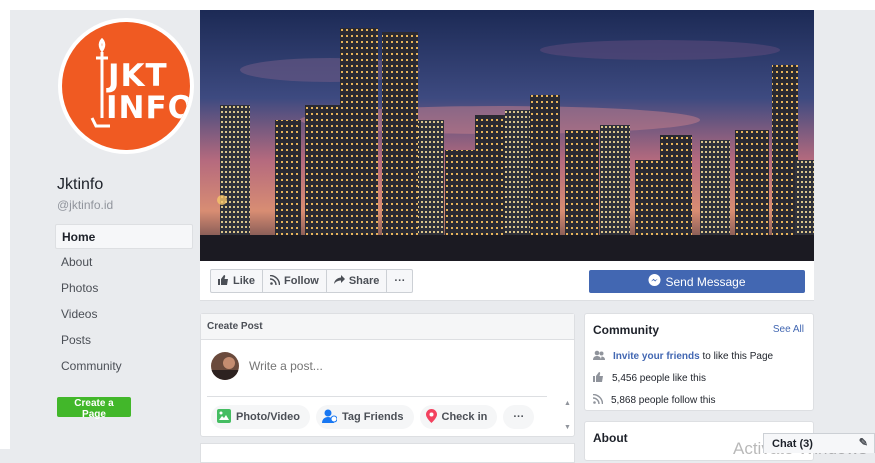 The height and width of the screenshot is (463, 875). I want to click on feed-card-partial, so click(387, 453).